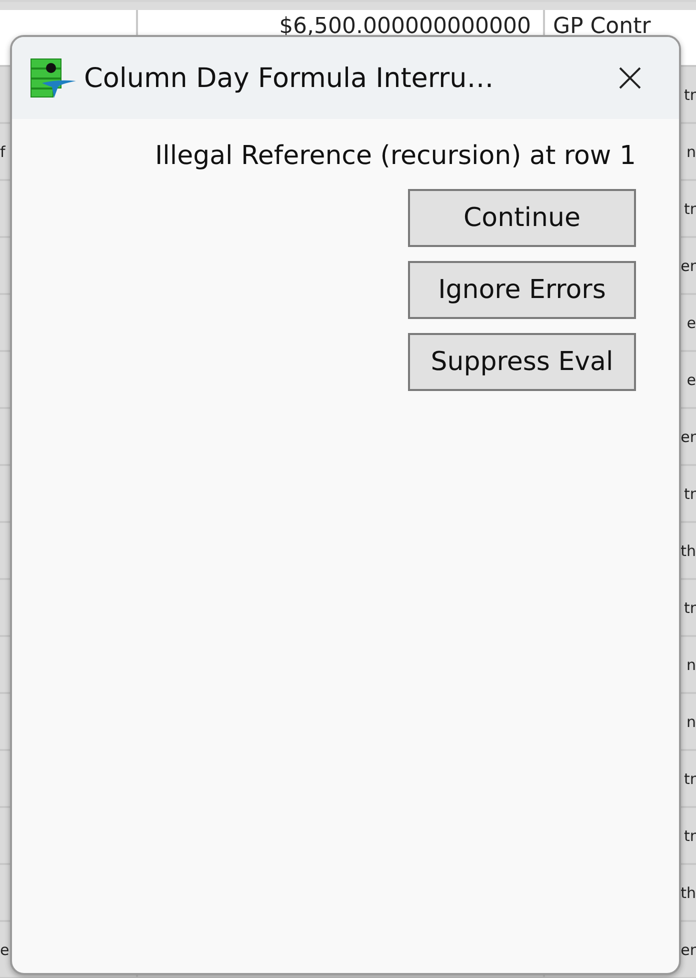 Image resolution: width=696 pixels, height=978 pixels. Describe the element at coordinates (630, 78) in the screenshot. I see `close-icon` at that location.